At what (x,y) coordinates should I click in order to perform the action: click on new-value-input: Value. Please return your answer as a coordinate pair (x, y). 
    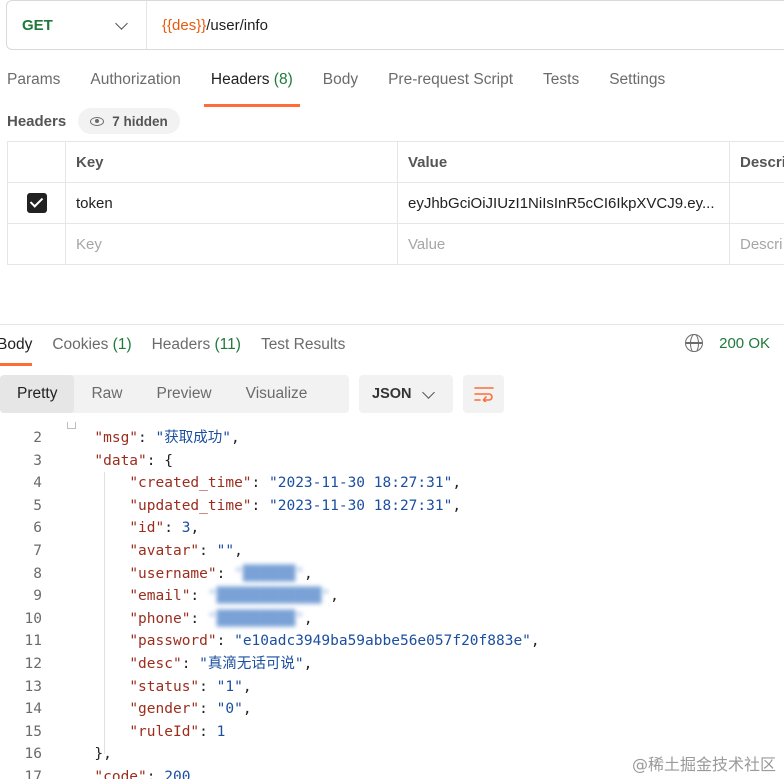
    Looking at the image, I should click on (563, 244).